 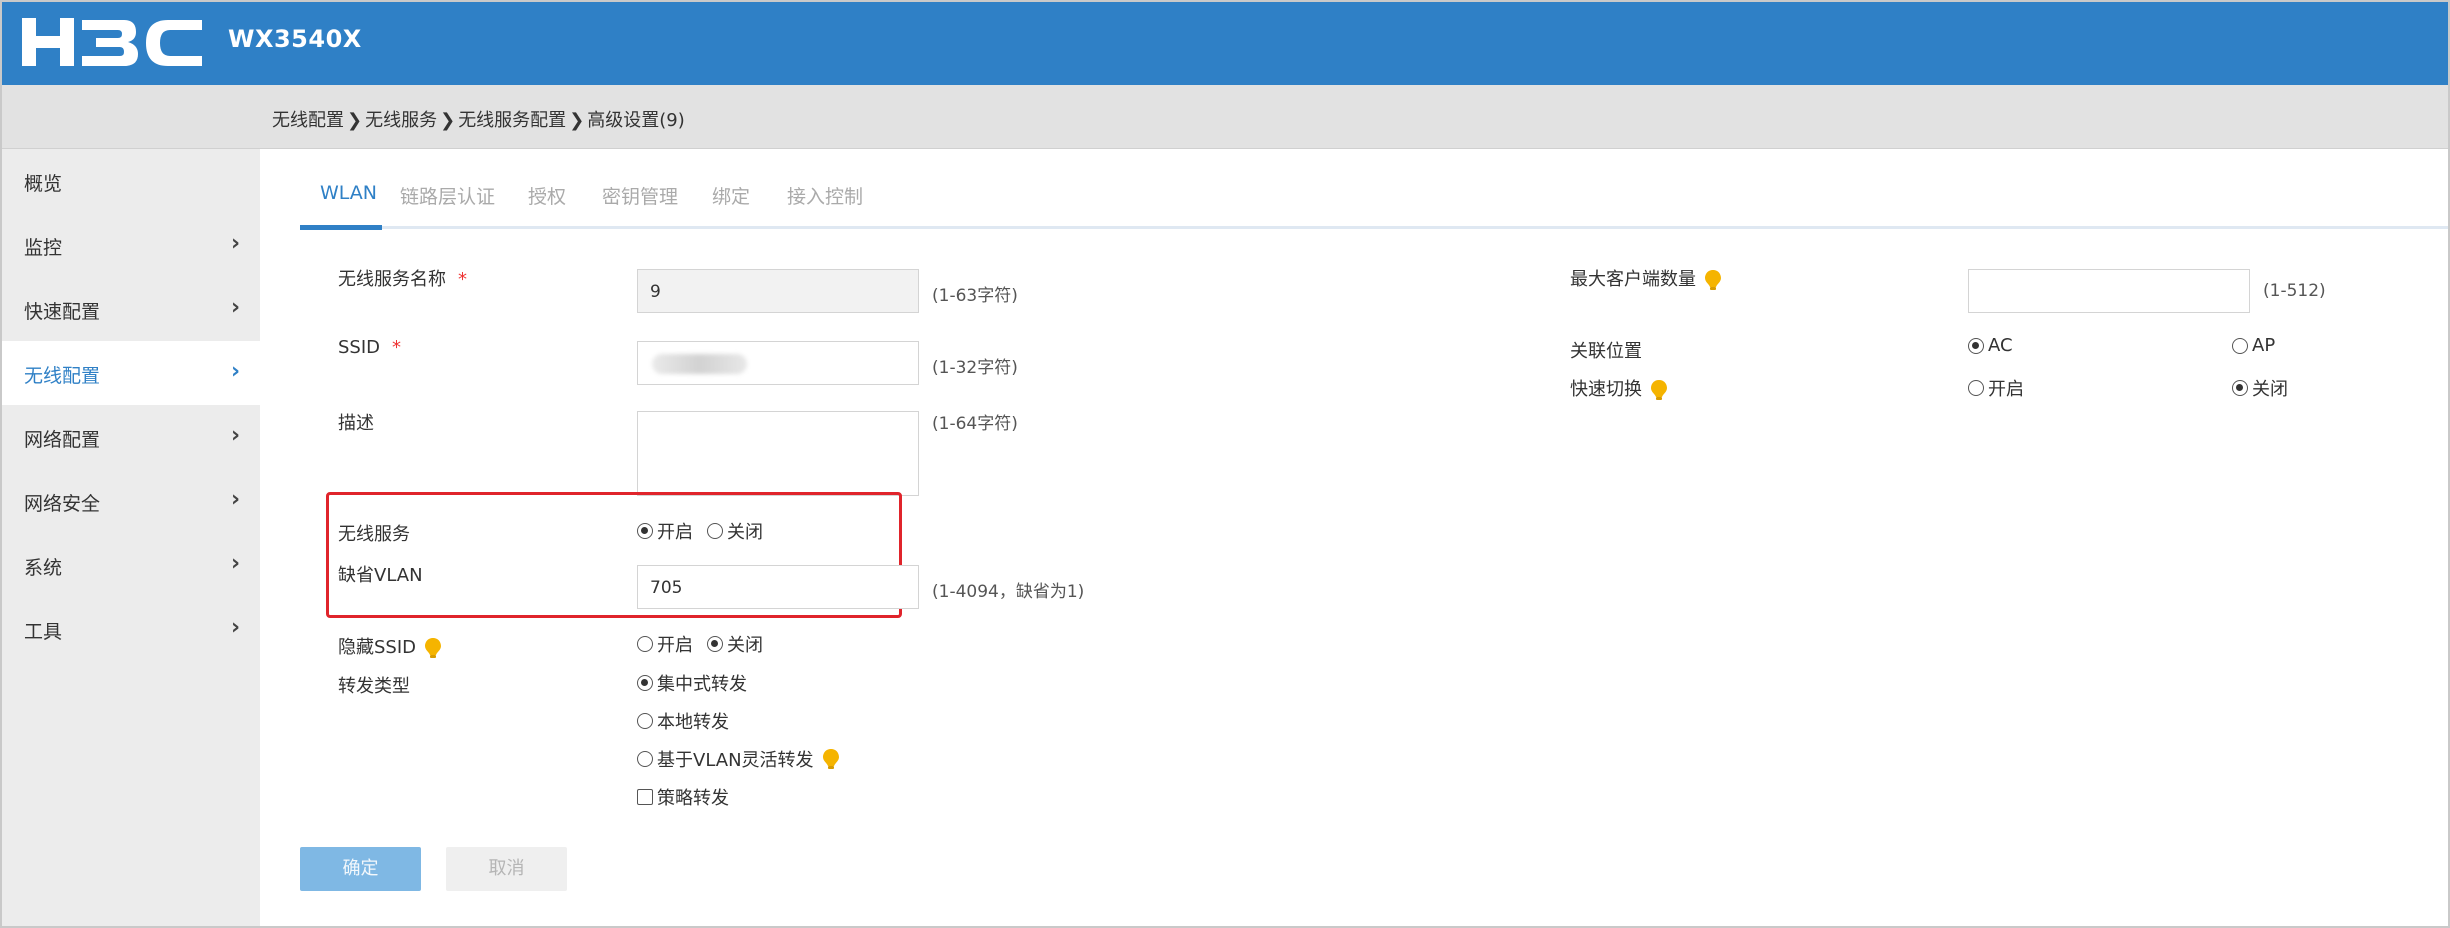 I want to click on breadcrumb-item: 无线配置, so click(x=308, y=120).